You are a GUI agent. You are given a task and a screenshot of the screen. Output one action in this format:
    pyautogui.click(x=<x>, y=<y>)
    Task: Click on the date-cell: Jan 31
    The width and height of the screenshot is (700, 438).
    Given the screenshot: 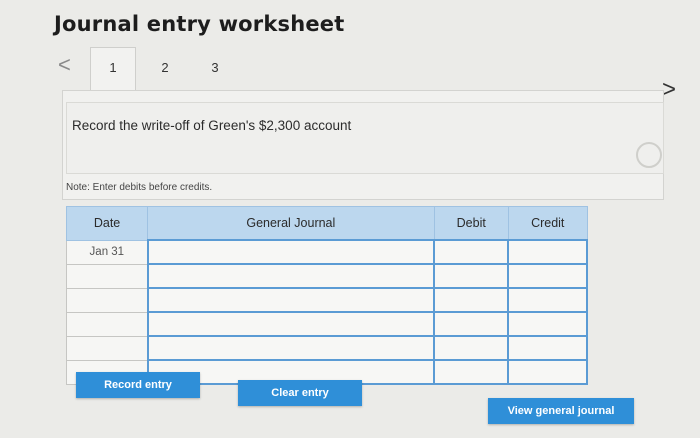 What is the action you would take?
    pyautogui.click(x=107, y=252)
    